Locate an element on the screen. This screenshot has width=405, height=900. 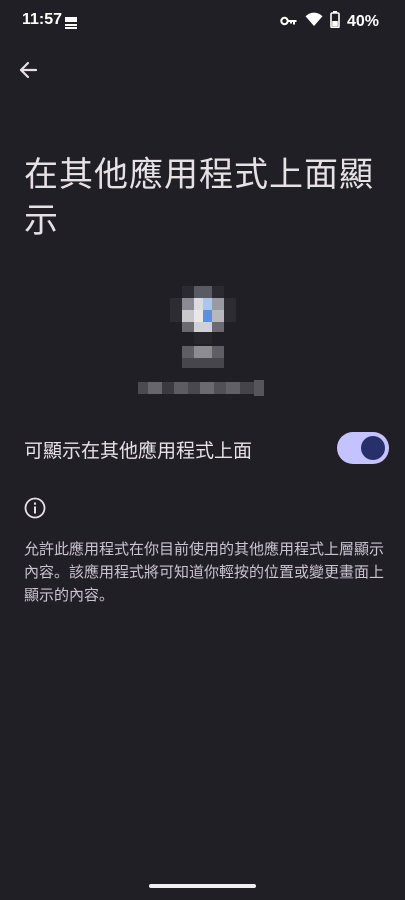
display-over-other-apps-setting: 可顯示在其他應用程式上面 is located at coordinates (202, 448).